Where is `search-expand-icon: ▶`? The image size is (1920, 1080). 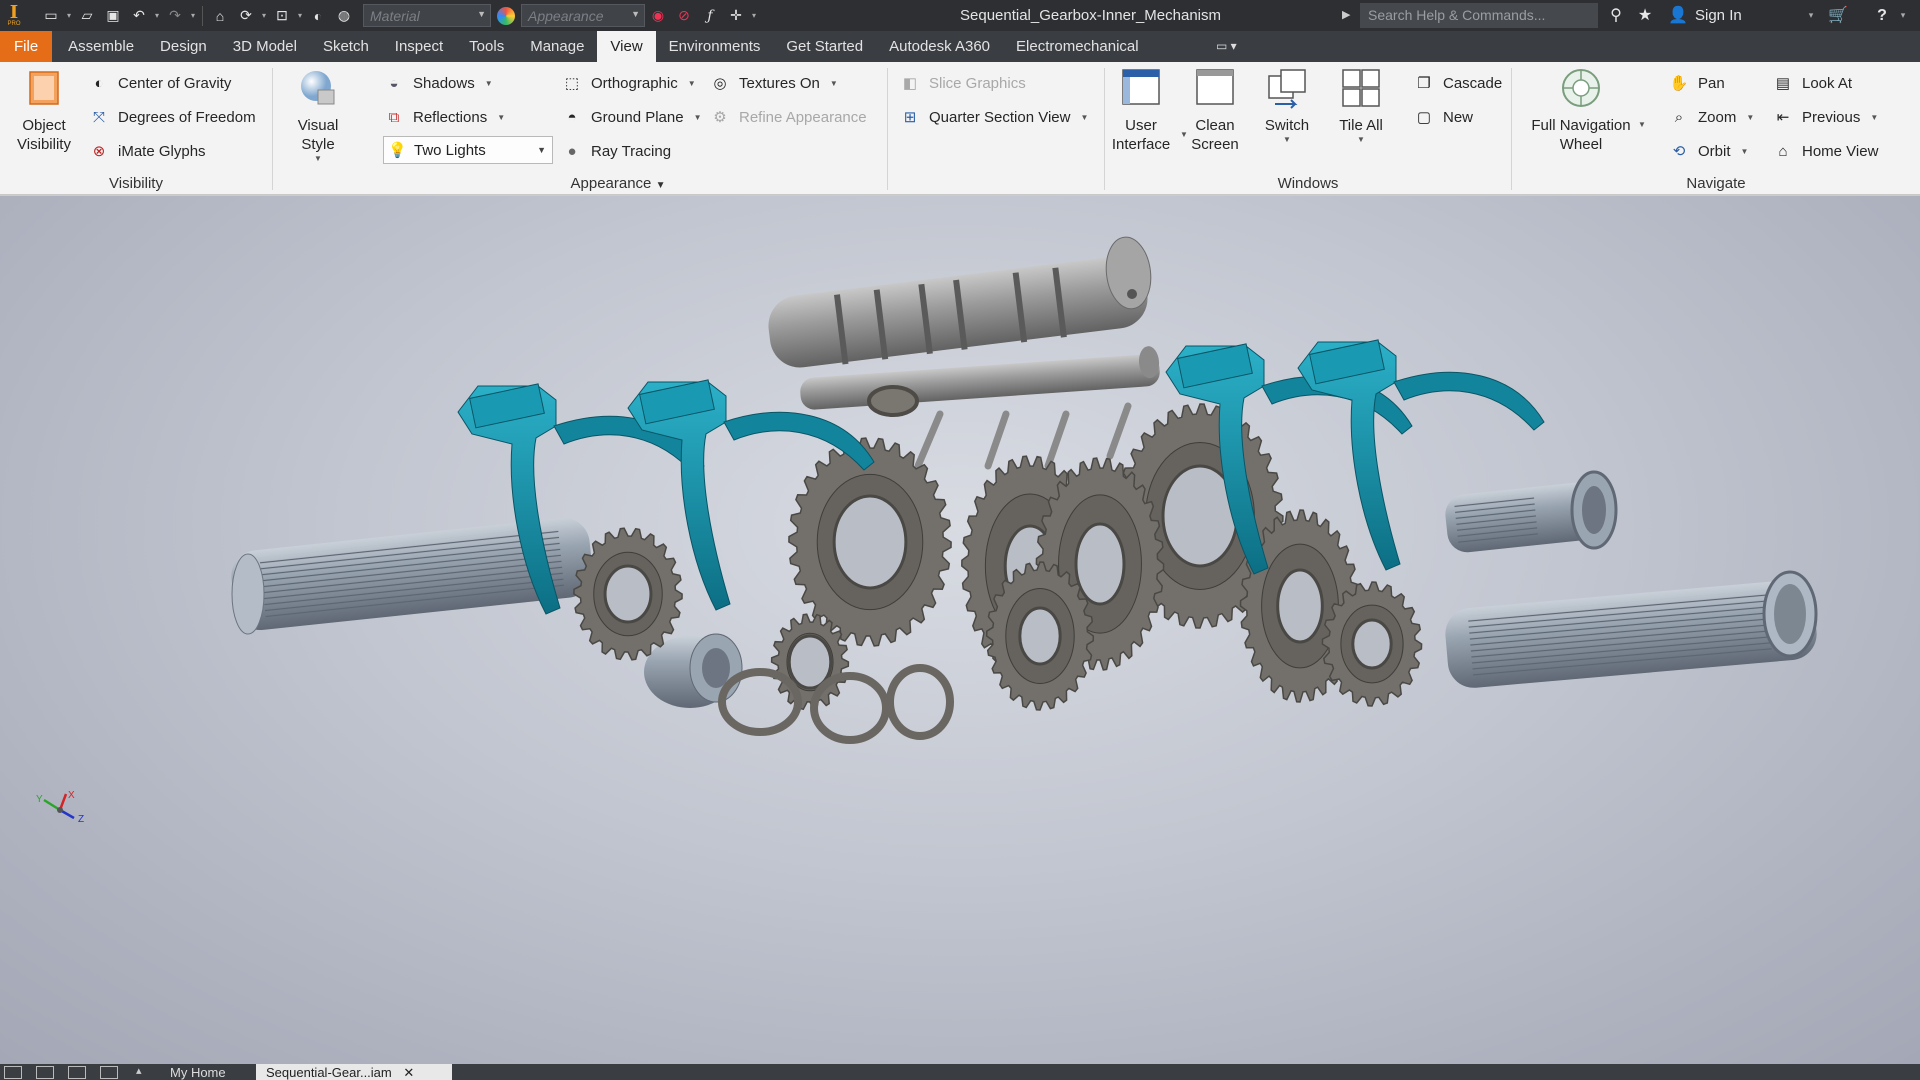
search-expand-icon: ▶ is located at coordinates (1346, 15).